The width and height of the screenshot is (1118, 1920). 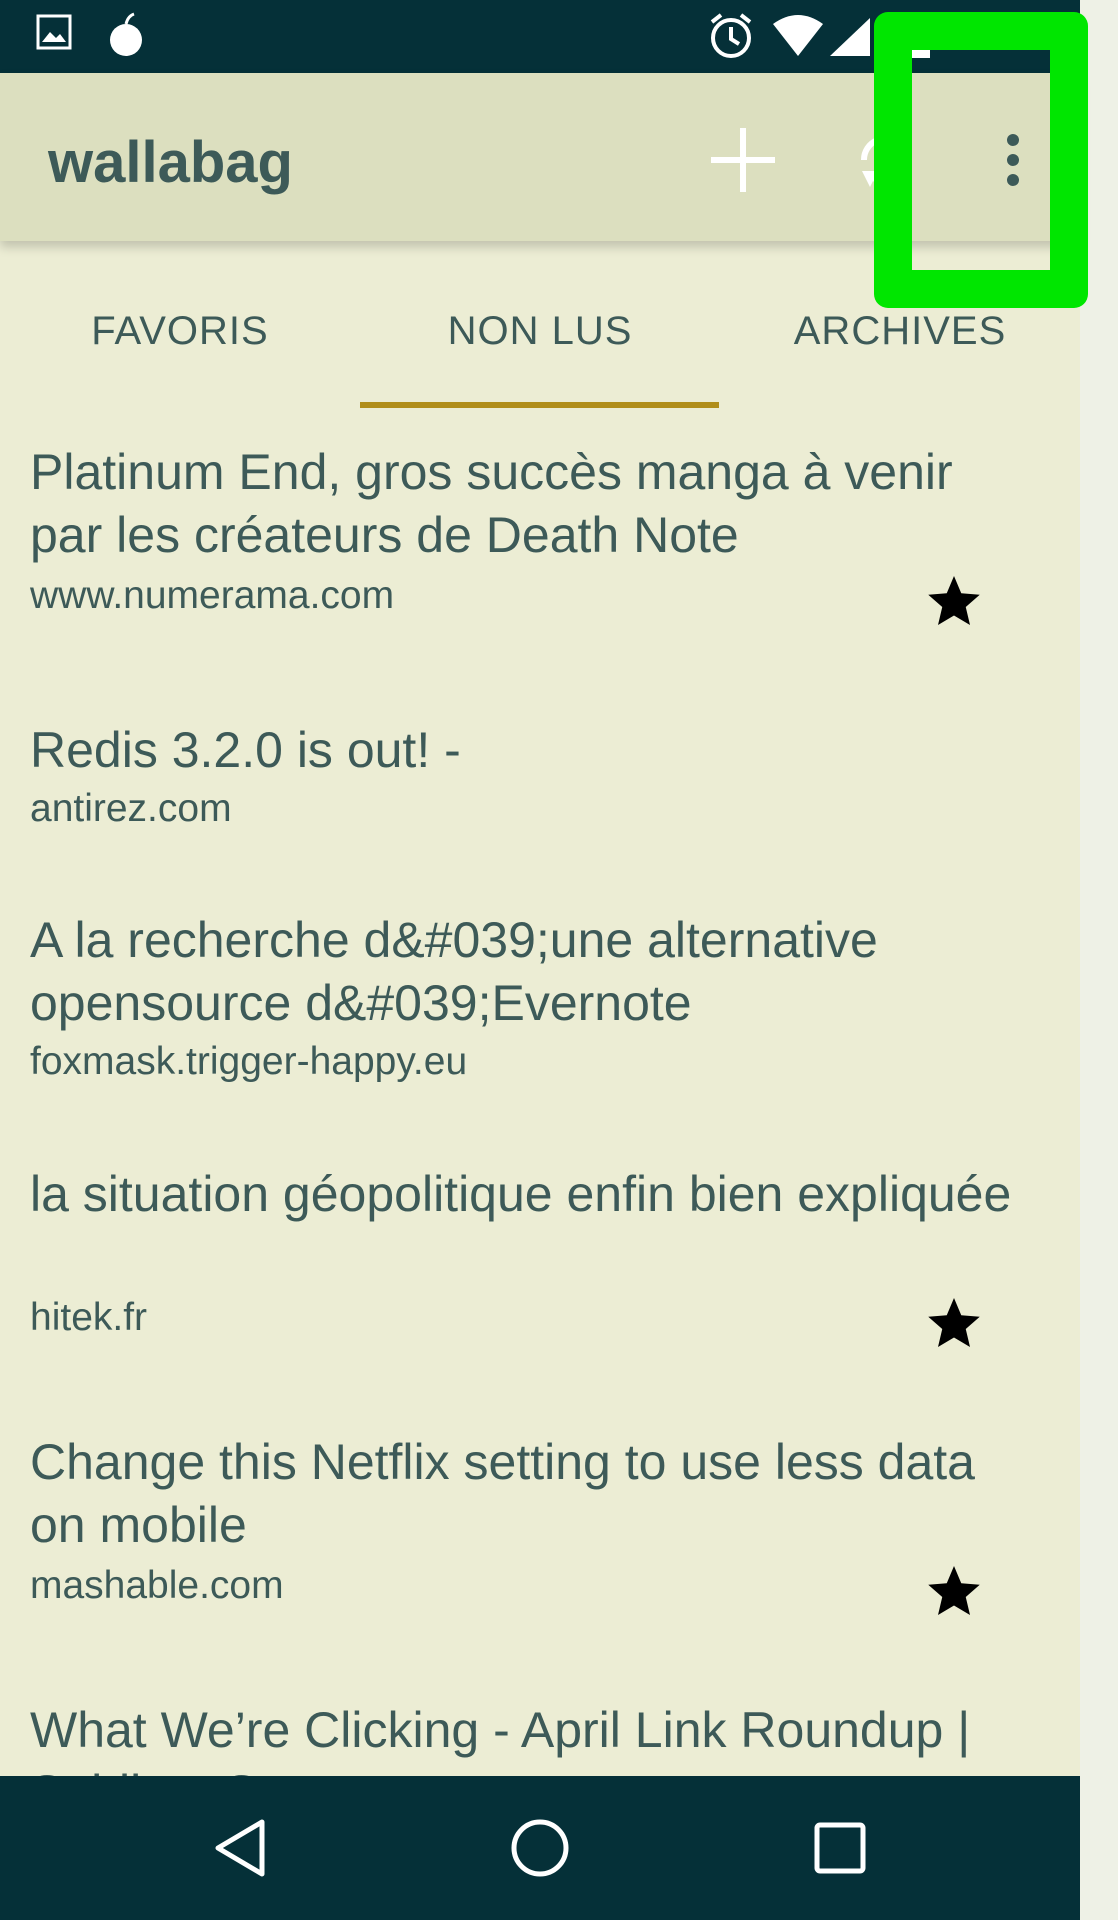 What do you see at coordinates (540, 331) in the screenshot?
I see `tab-non-lus: NON LUS` at bounding box center [540, 331].